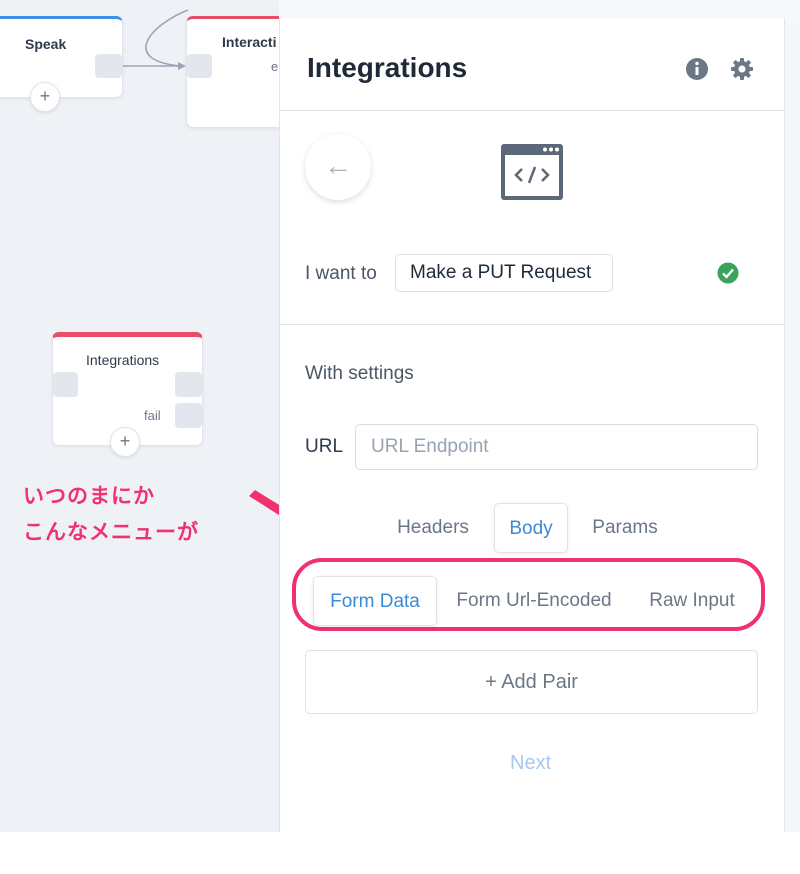  I want to click on url-label: URL, so click(324, 446).